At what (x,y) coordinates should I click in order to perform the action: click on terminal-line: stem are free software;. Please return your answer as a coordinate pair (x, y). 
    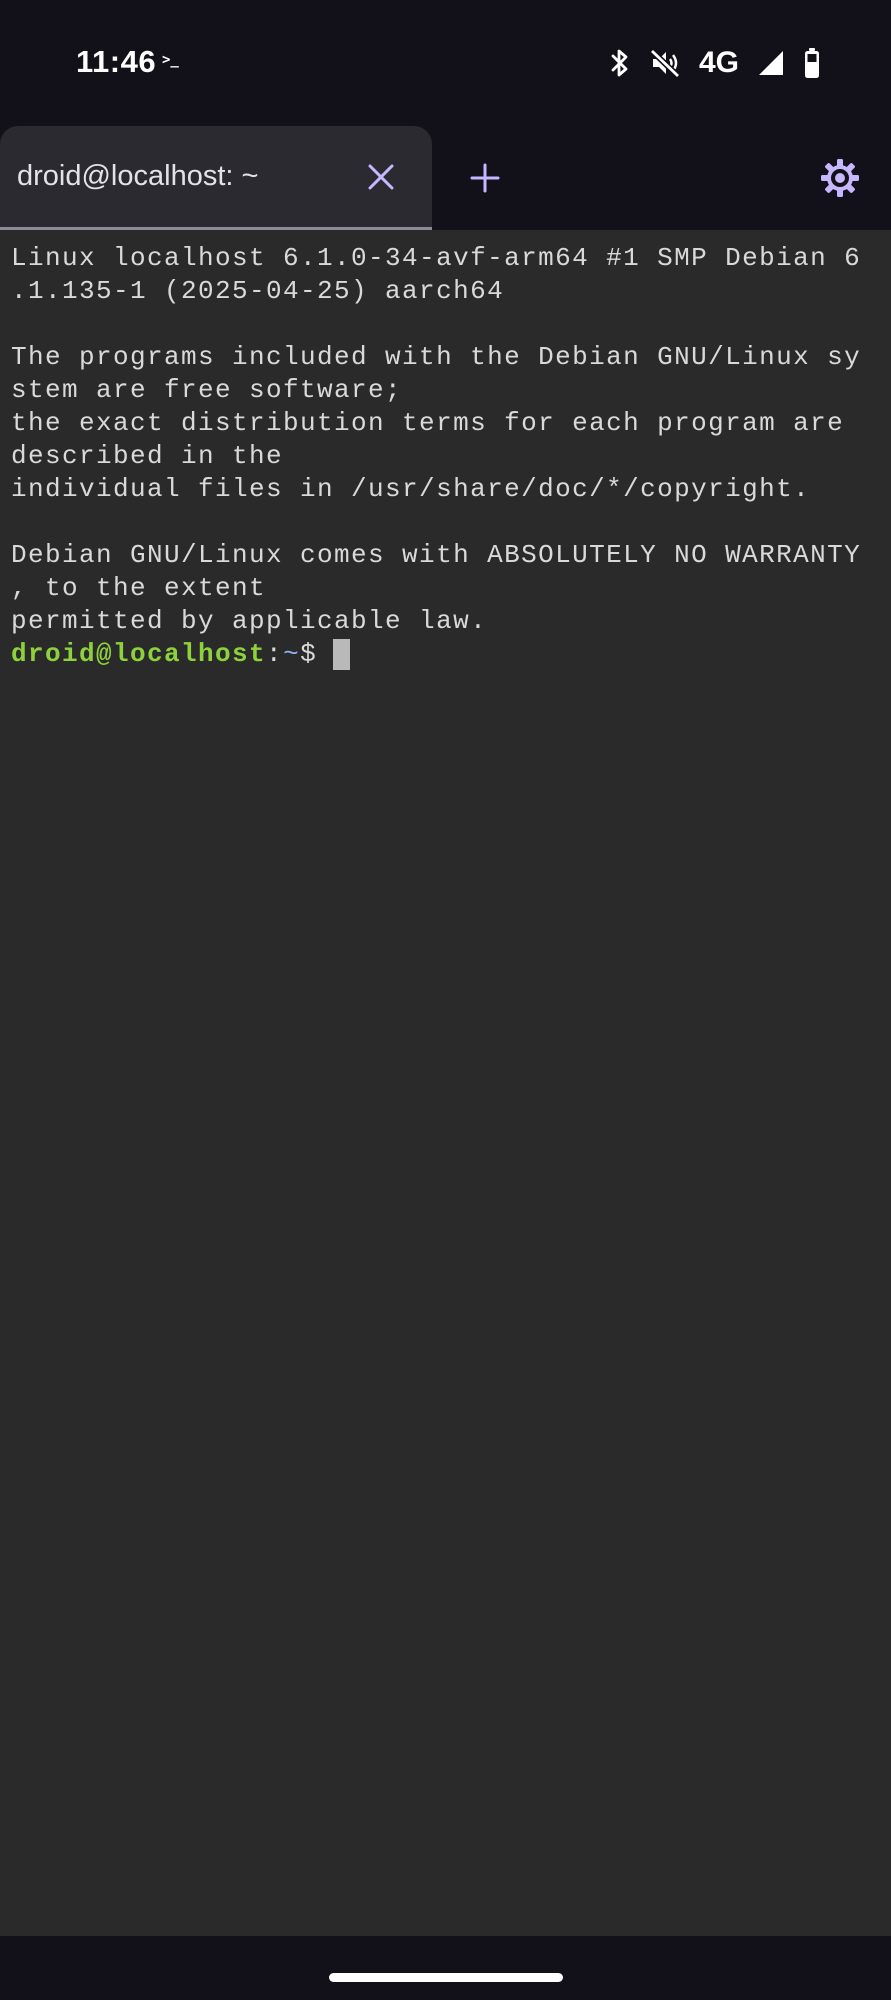
    Looking at the image, I should click on (207, 390).